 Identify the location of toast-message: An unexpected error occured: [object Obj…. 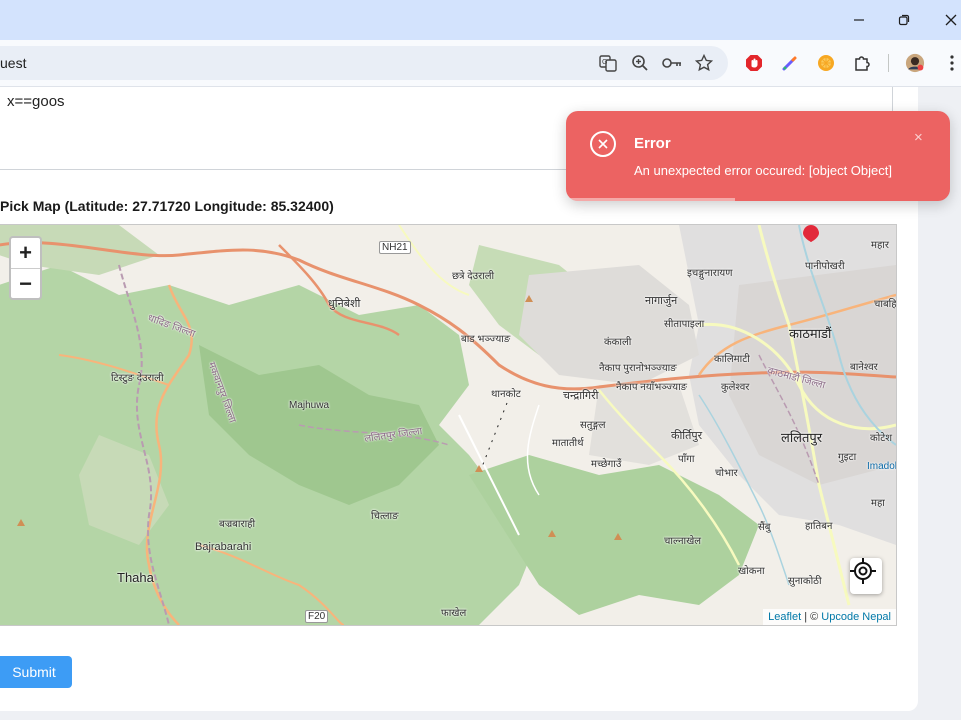
(763, 170).